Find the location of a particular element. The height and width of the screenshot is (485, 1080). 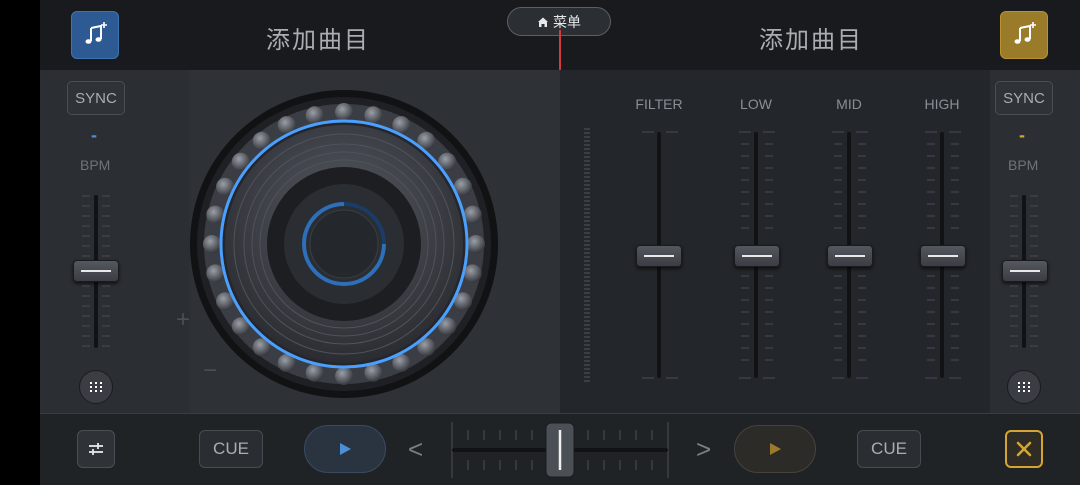

menu-label: 菜单 is located at coordinates (567, 21).